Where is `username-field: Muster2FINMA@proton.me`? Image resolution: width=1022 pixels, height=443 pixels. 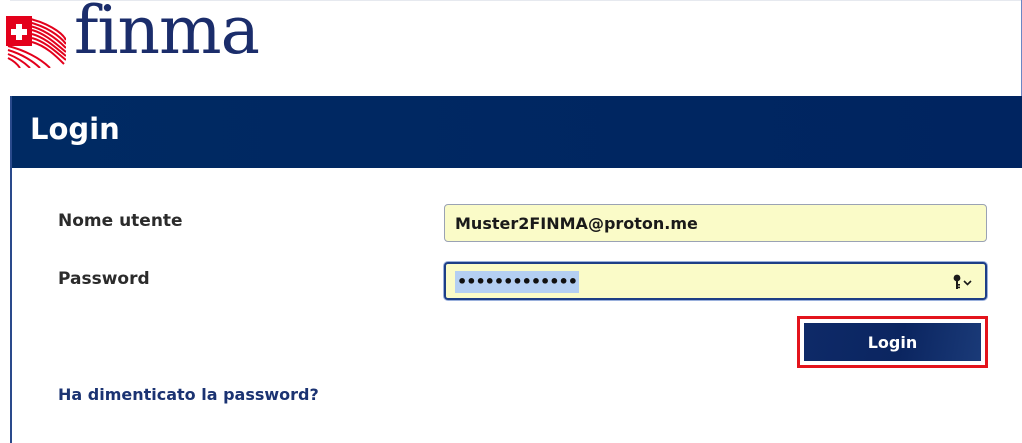 username-field: Muster2FINMA@proton.me is located at coordinates (715, 223).